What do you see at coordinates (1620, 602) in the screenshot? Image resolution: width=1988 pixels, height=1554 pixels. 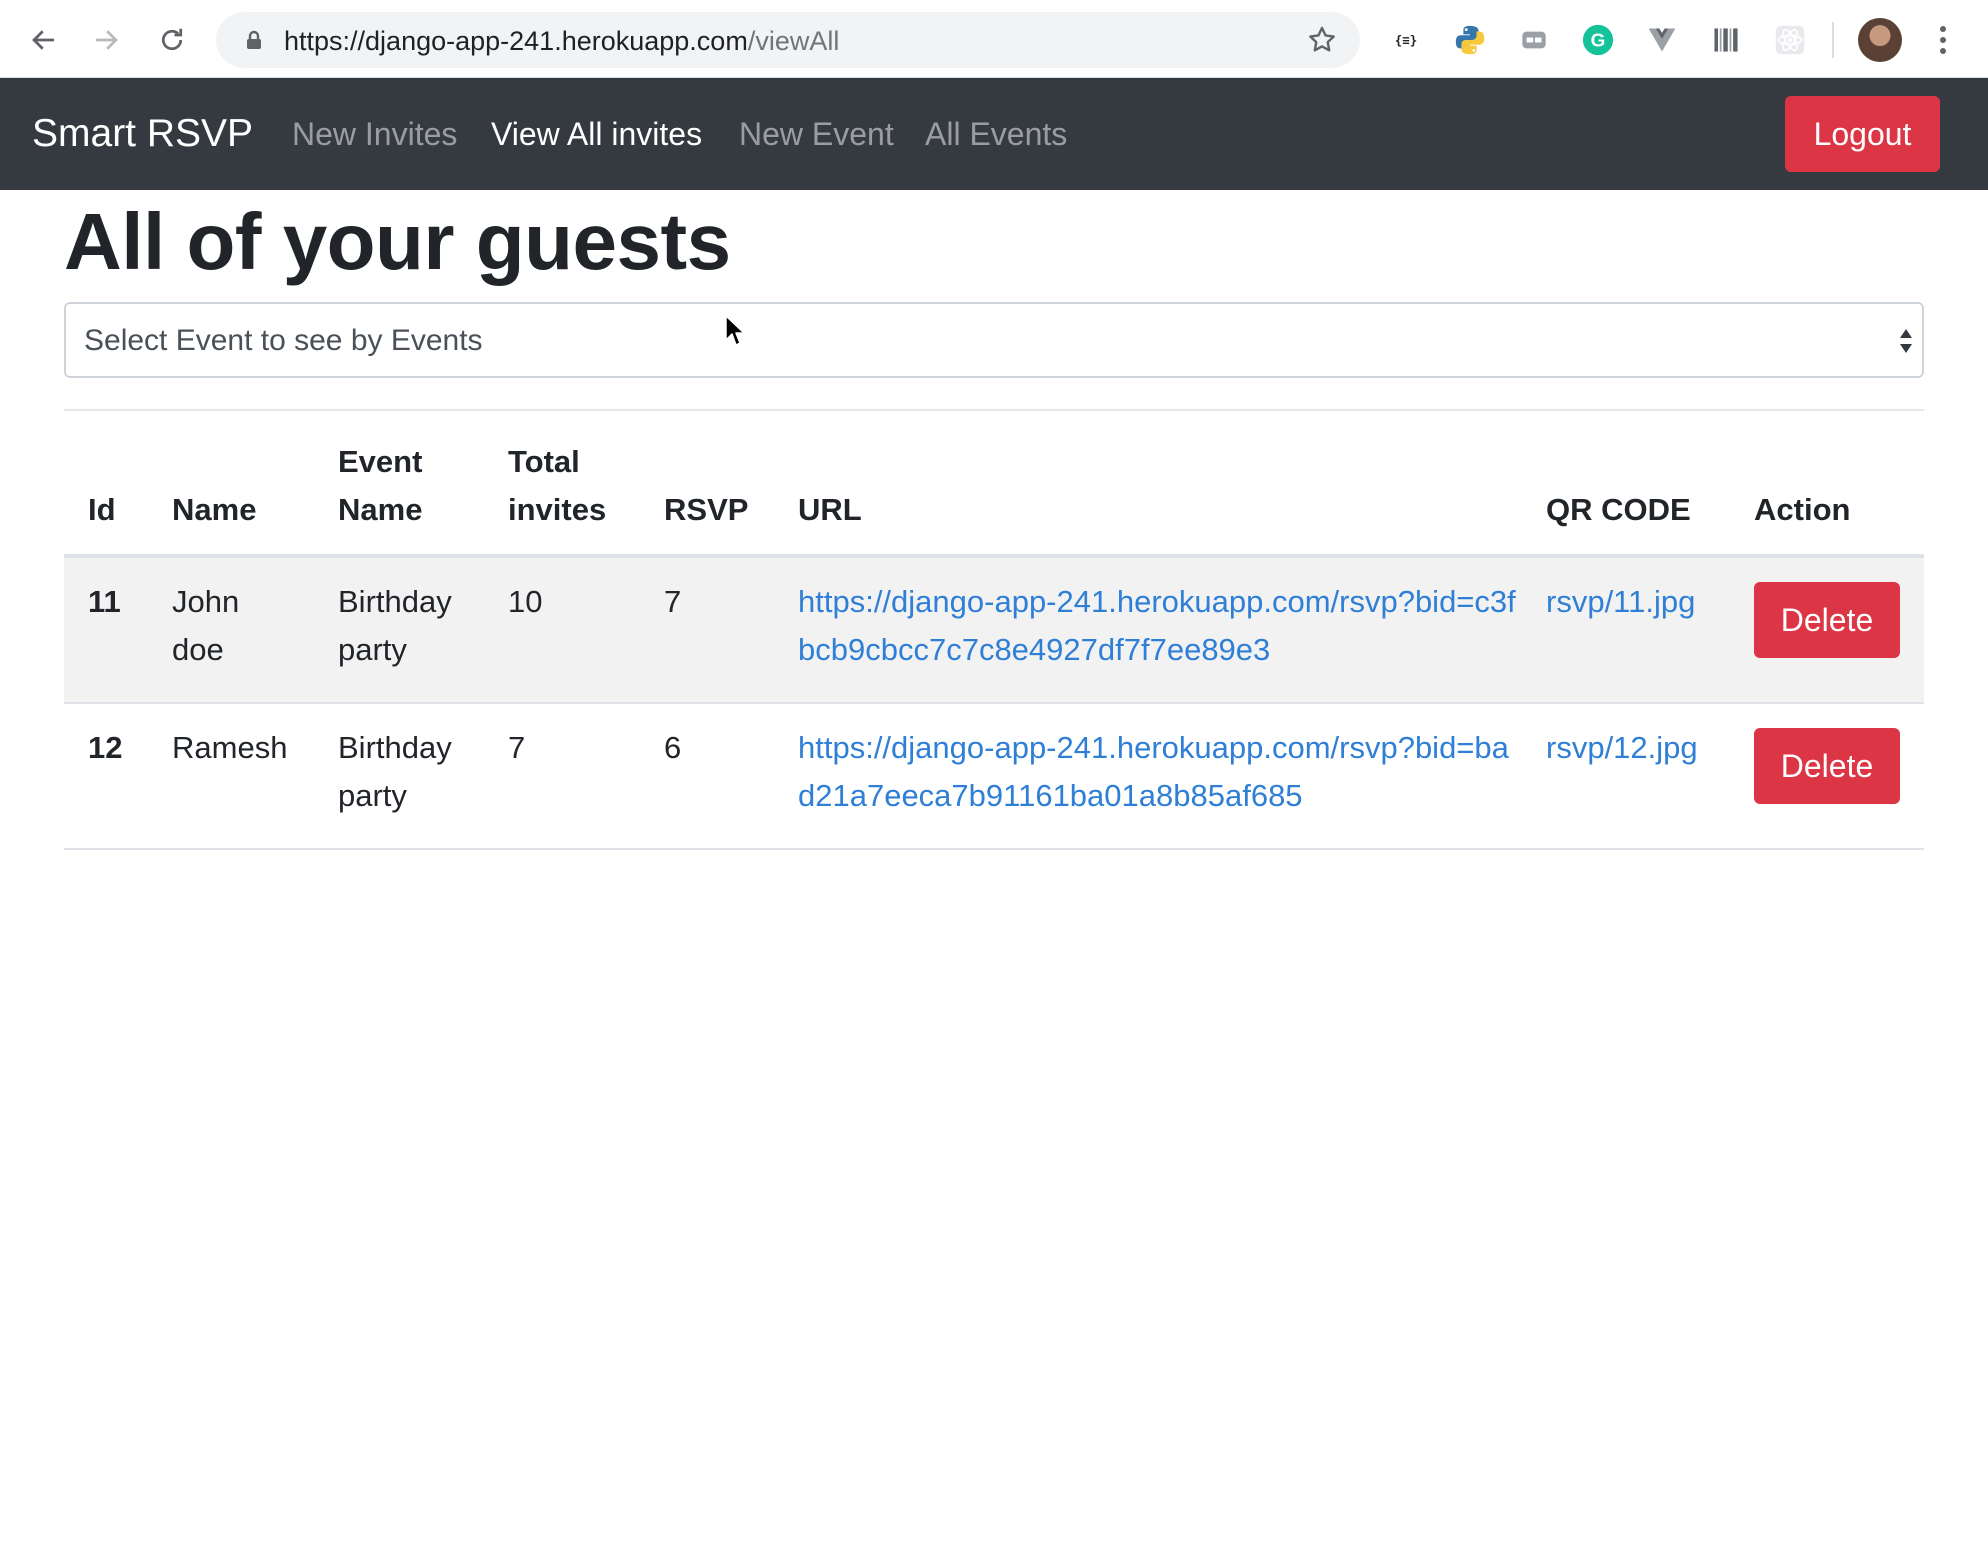 I see `qr-code-link: rsvp/11.jpg` at bounding box center [1620, 602].